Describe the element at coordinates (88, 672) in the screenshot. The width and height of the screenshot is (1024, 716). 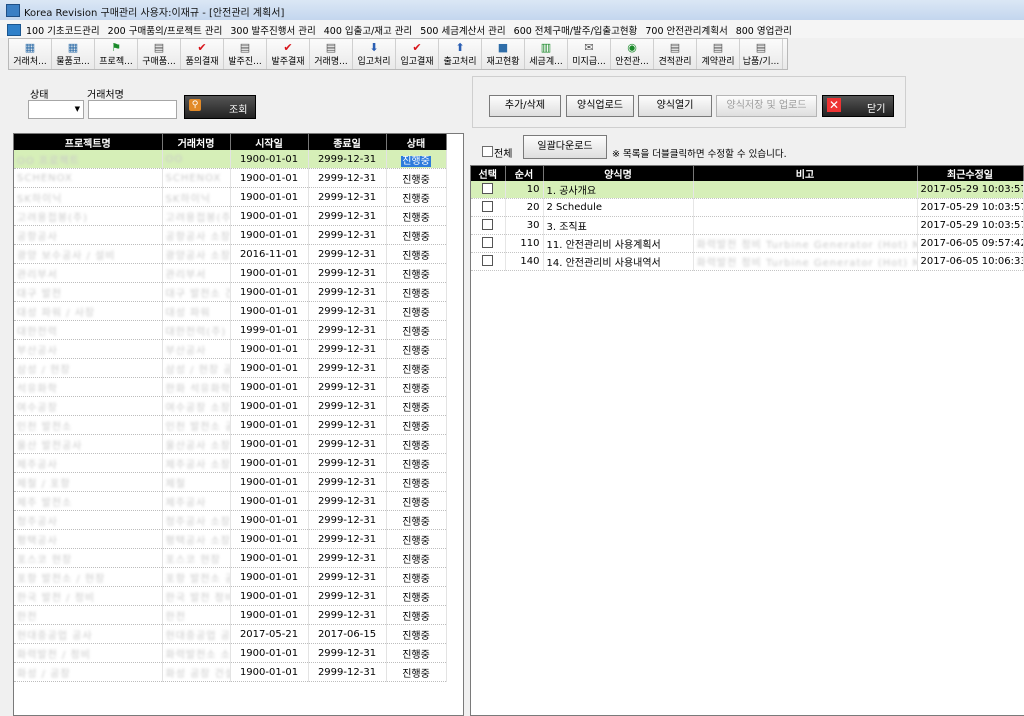
I see `project-name-cell: 화성 / 공장` at that location.